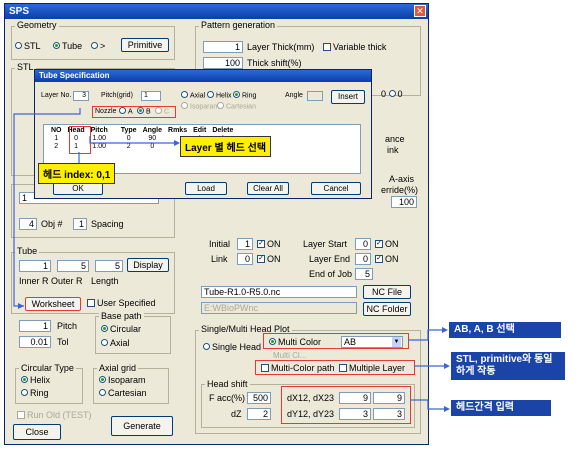 The image size is (580, 450). Describe the element at coordinates (505, 330) in the screenshot. I see `callout-ab-select: AB, A, B 선택` at that location.